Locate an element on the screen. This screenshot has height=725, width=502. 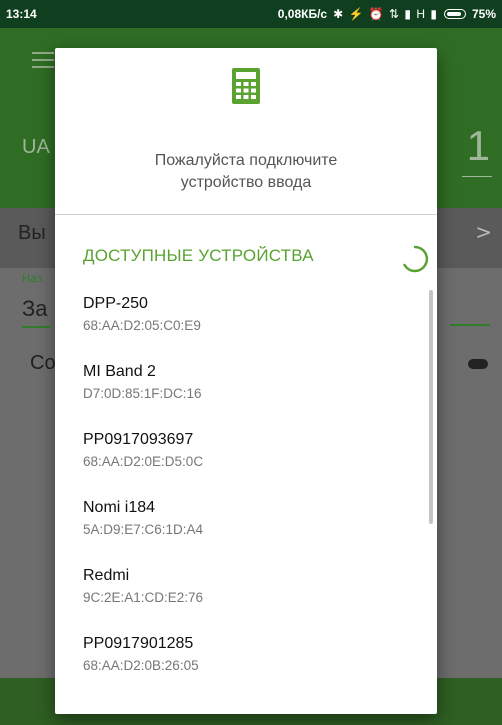
battery-level: 75% is located at coordinates (483, 14).